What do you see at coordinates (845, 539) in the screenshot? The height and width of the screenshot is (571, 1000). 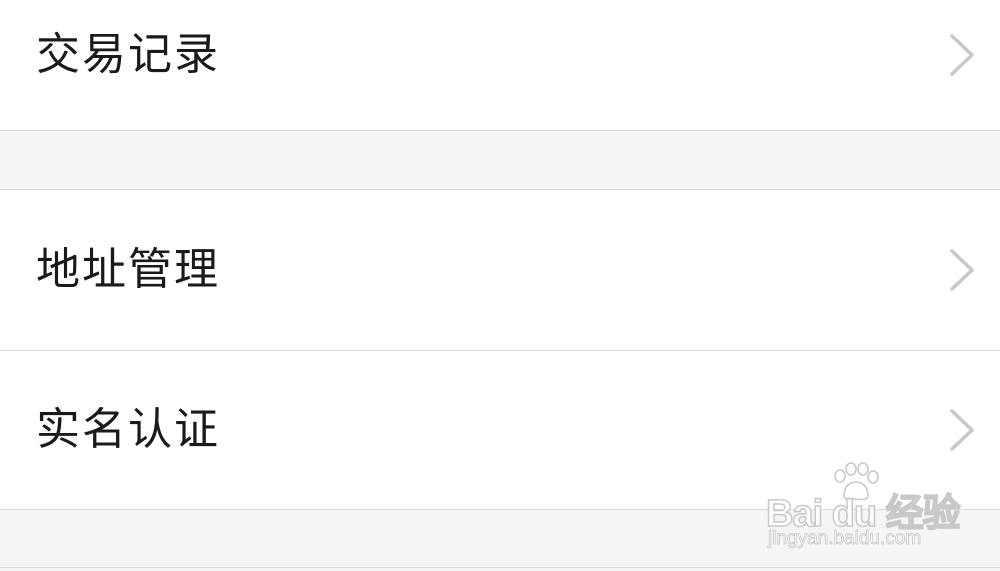 I see `watermark-url: jingyan.baidu.com` at bounding box center [845, 539].